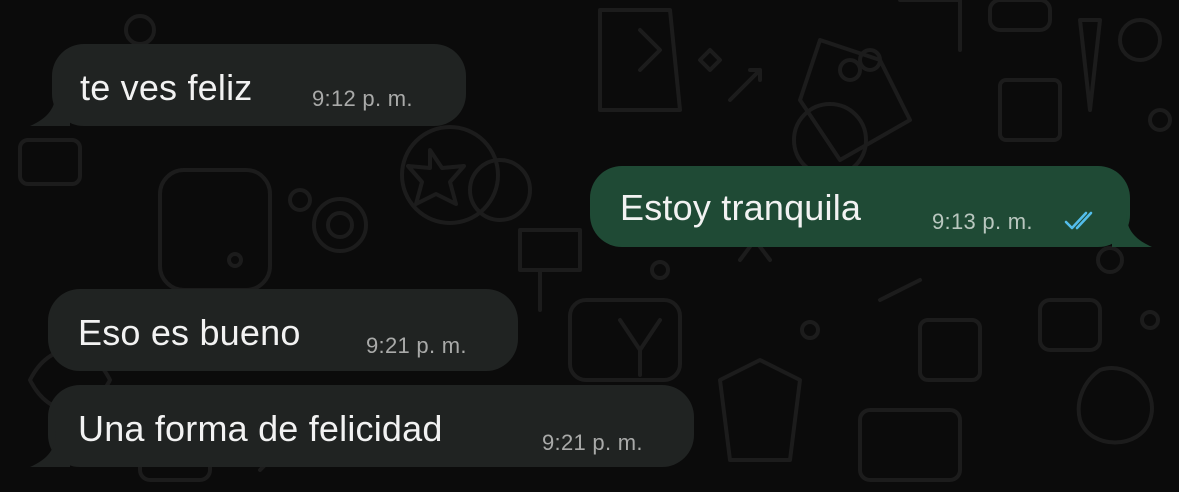 The image size is (1179, 492). I want to click on double-check-icon, so click(1078, 220).